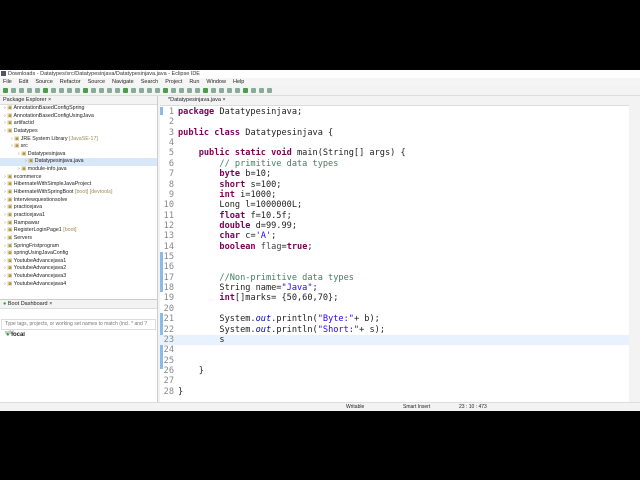  I want to click on tree-item: › ▣ Datatypesinjava.java, so click(78, 162).